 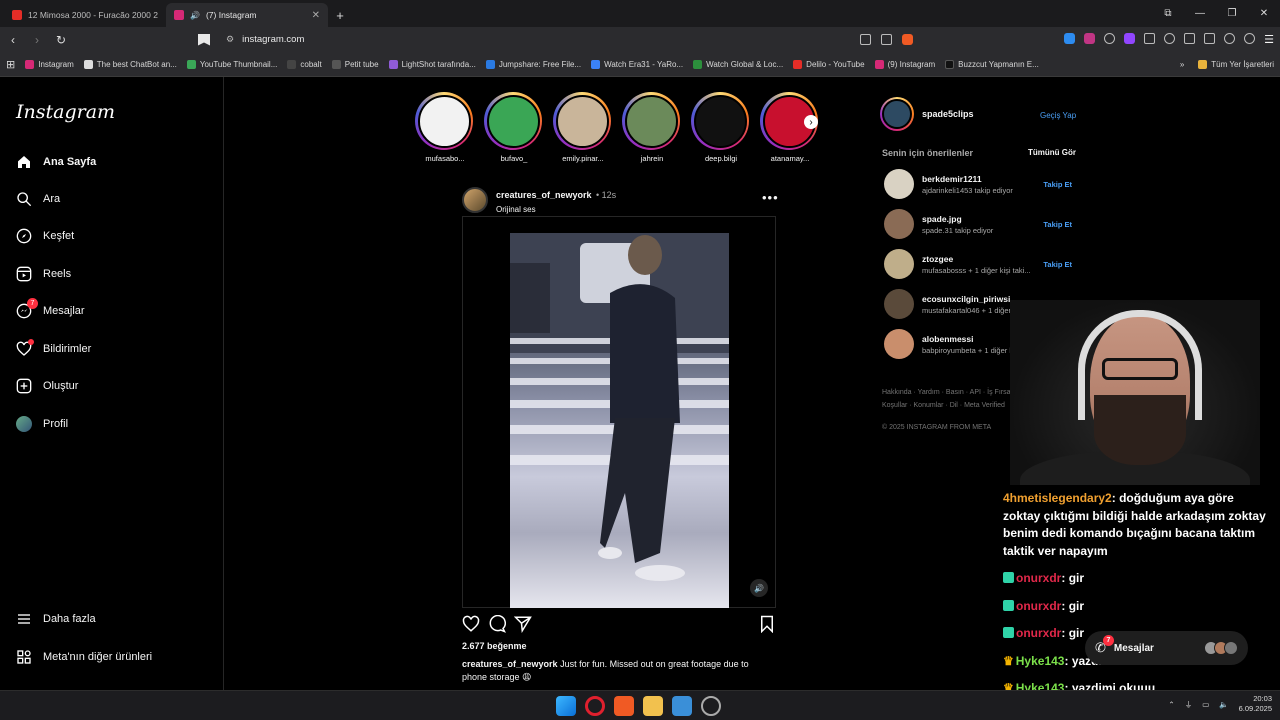 What do you see at coordinates (49, 64) in the screenshot?
I see `bookmark-item: Instagram` at bounding box center [49, 64].